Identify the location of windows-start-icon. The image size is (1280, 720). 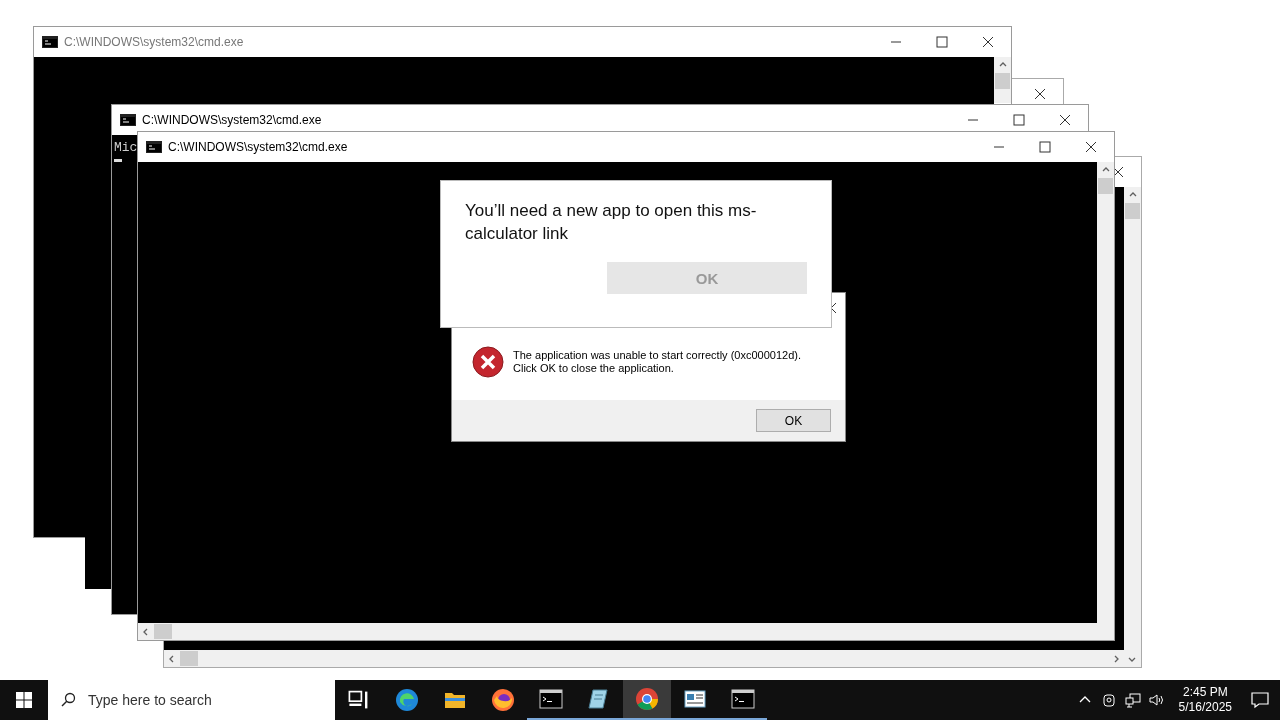
(24, 700).